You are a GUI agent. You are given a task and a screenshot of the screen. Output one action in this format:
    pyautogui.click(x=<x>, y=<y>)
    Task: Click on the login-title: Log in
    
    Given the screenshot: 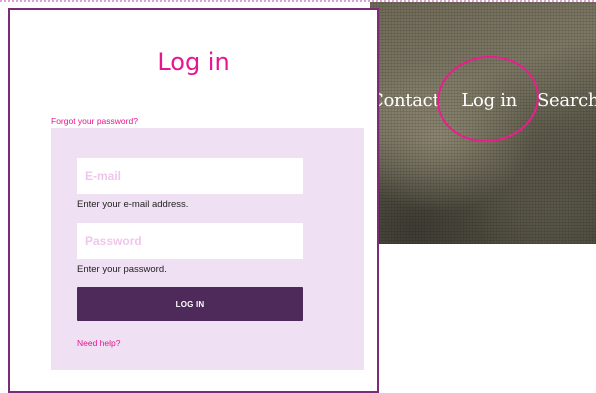 What is the action you would take?
    pyautogui.click(x=193, y=62)
    